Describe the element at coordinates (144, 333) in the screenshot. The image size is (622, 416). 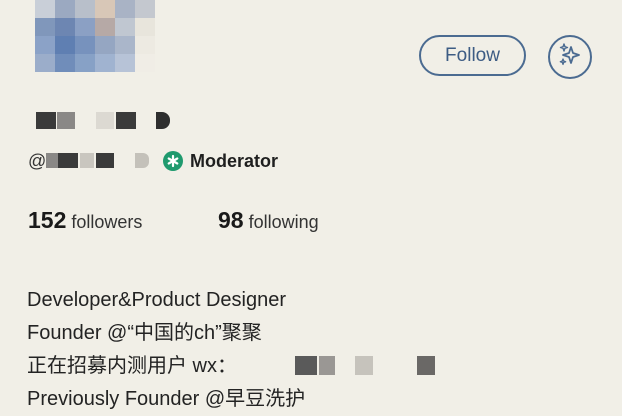
I see `bio-line: Founder @“中国的ch”聚聚` at that location.